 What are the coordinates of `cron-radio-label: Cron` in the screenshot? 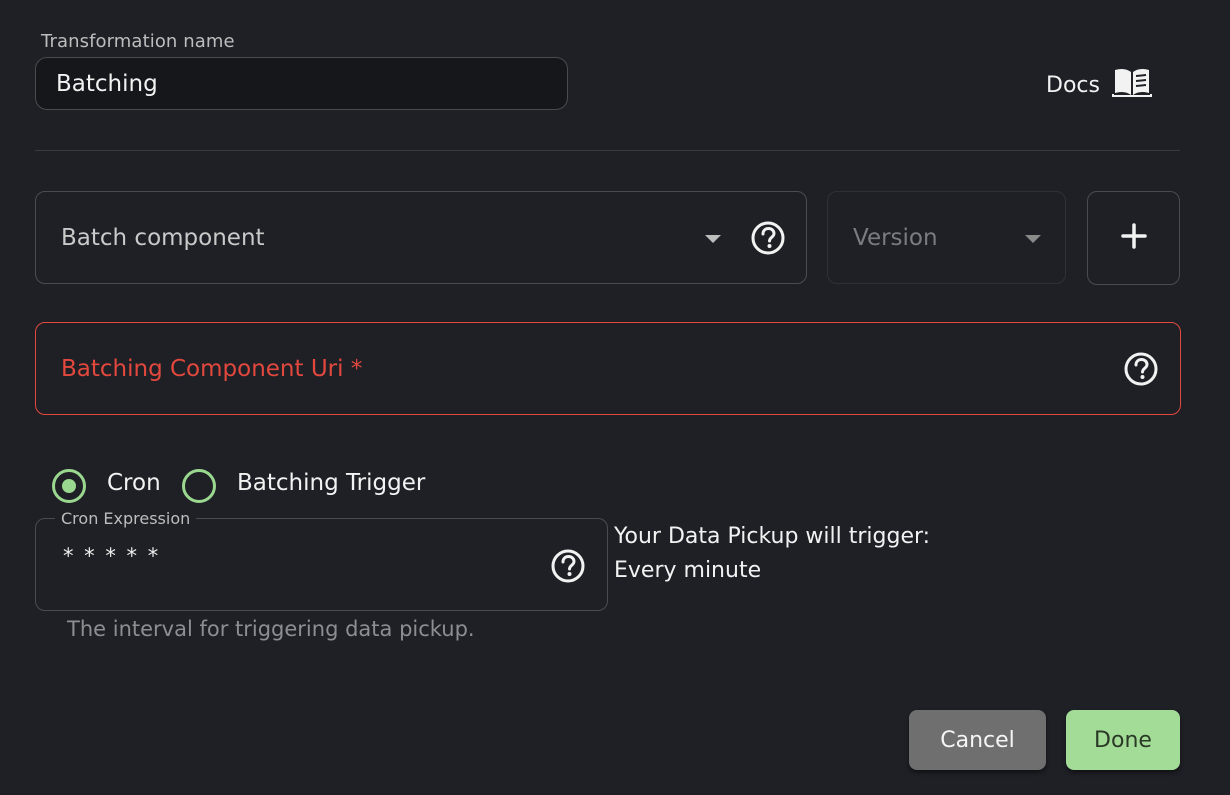 It's located at (134, 483).